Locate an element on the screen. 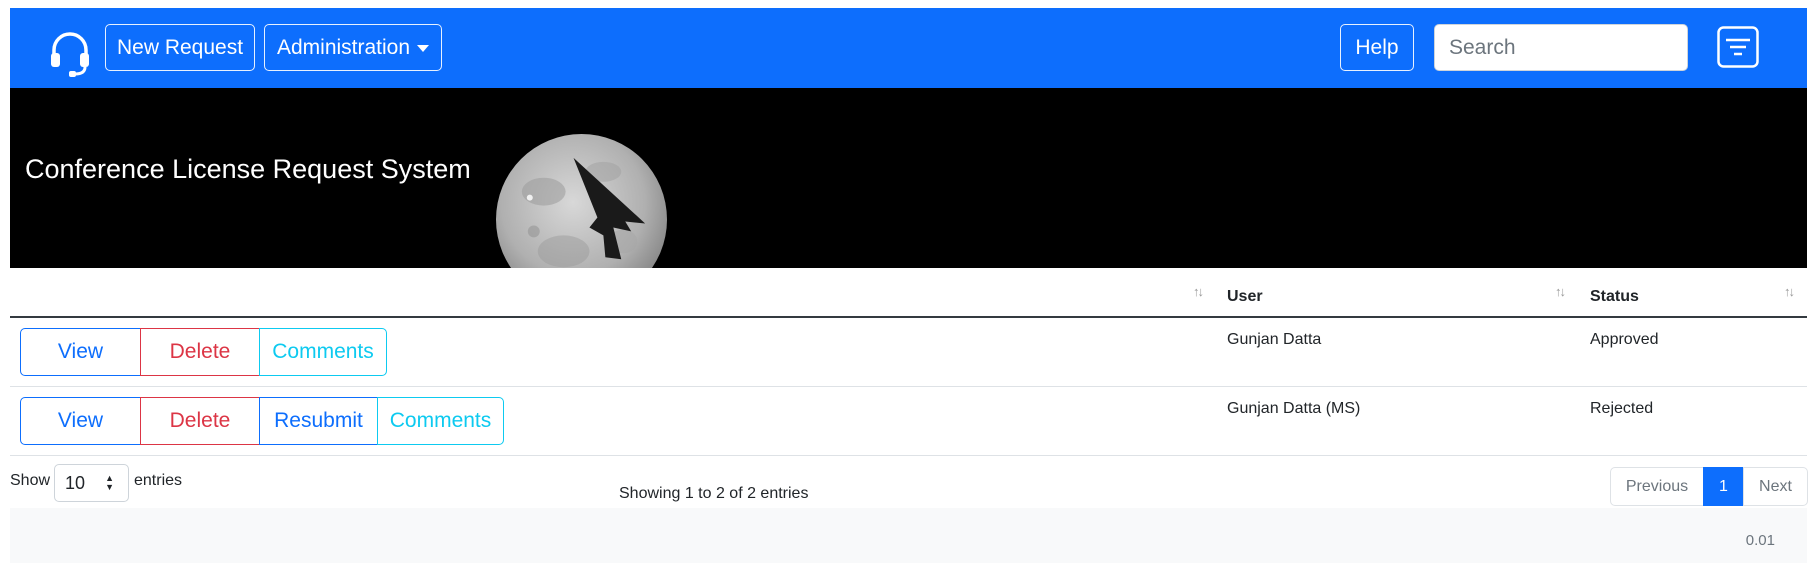 This screenshot has width=1816, height=563. caret-down-icon is located at coordinates (423, 48).